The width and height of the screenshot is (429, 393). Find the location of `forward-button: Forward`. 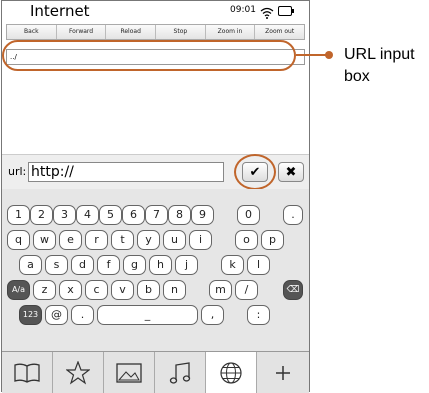

forward-button: Forward is located at coordinates (82, 32).